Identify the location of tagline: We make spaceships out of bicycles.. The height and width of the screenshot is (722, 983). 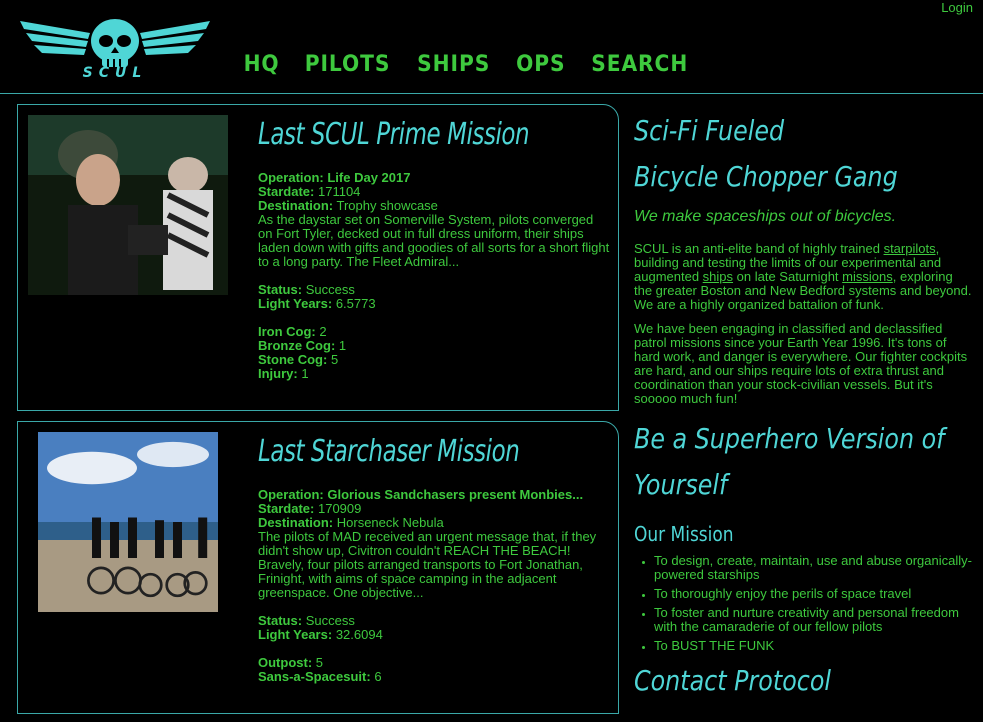
(765, 216).